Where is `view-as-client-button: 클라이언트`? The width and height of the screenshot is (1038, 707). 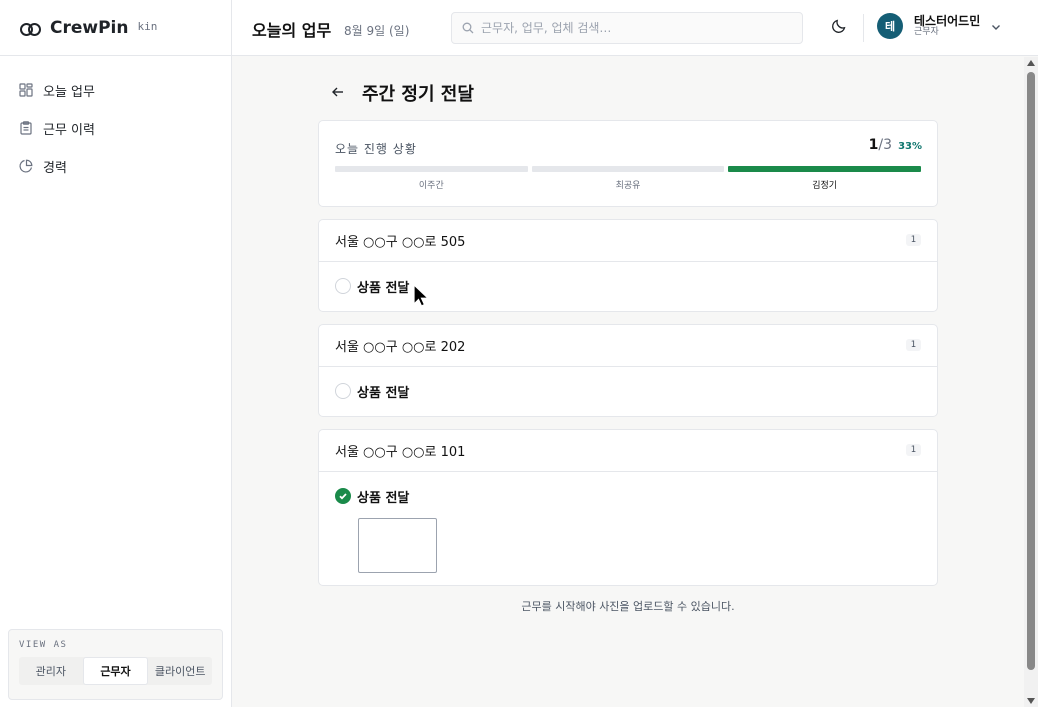
view-as-client-button: 클라이언트 is located at coordinates (180, 671).